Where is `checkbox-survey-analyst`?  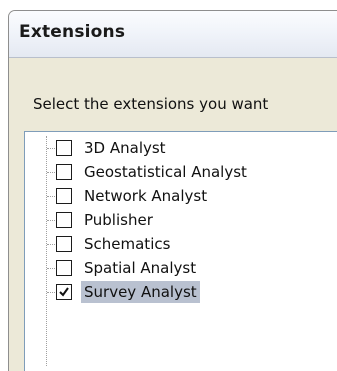 checkbox-survey-analyst is located at coordinates (64, 292).